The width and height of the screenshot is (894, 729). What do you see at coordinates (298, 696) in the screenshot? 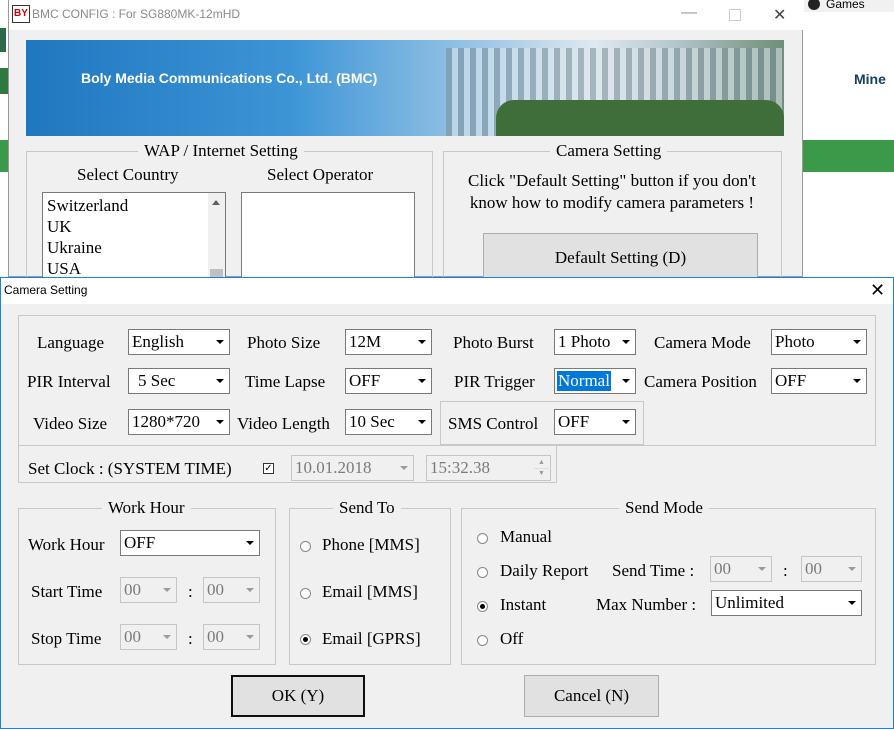
I see `ok-button: OK (Y)` at bounding box center [298, 696].